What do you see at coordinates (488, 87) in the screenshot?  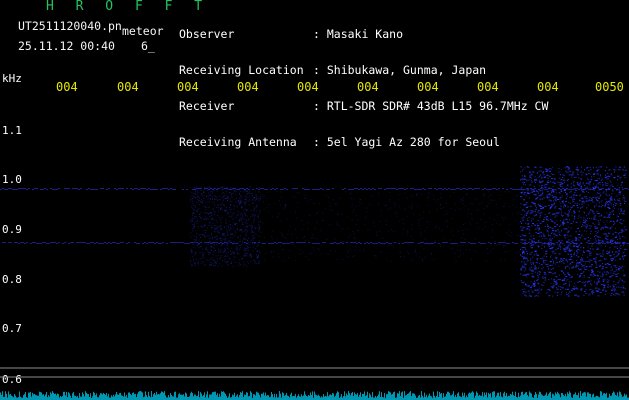 I see `x-tick-label: 004` at bounding box center [488, 87].